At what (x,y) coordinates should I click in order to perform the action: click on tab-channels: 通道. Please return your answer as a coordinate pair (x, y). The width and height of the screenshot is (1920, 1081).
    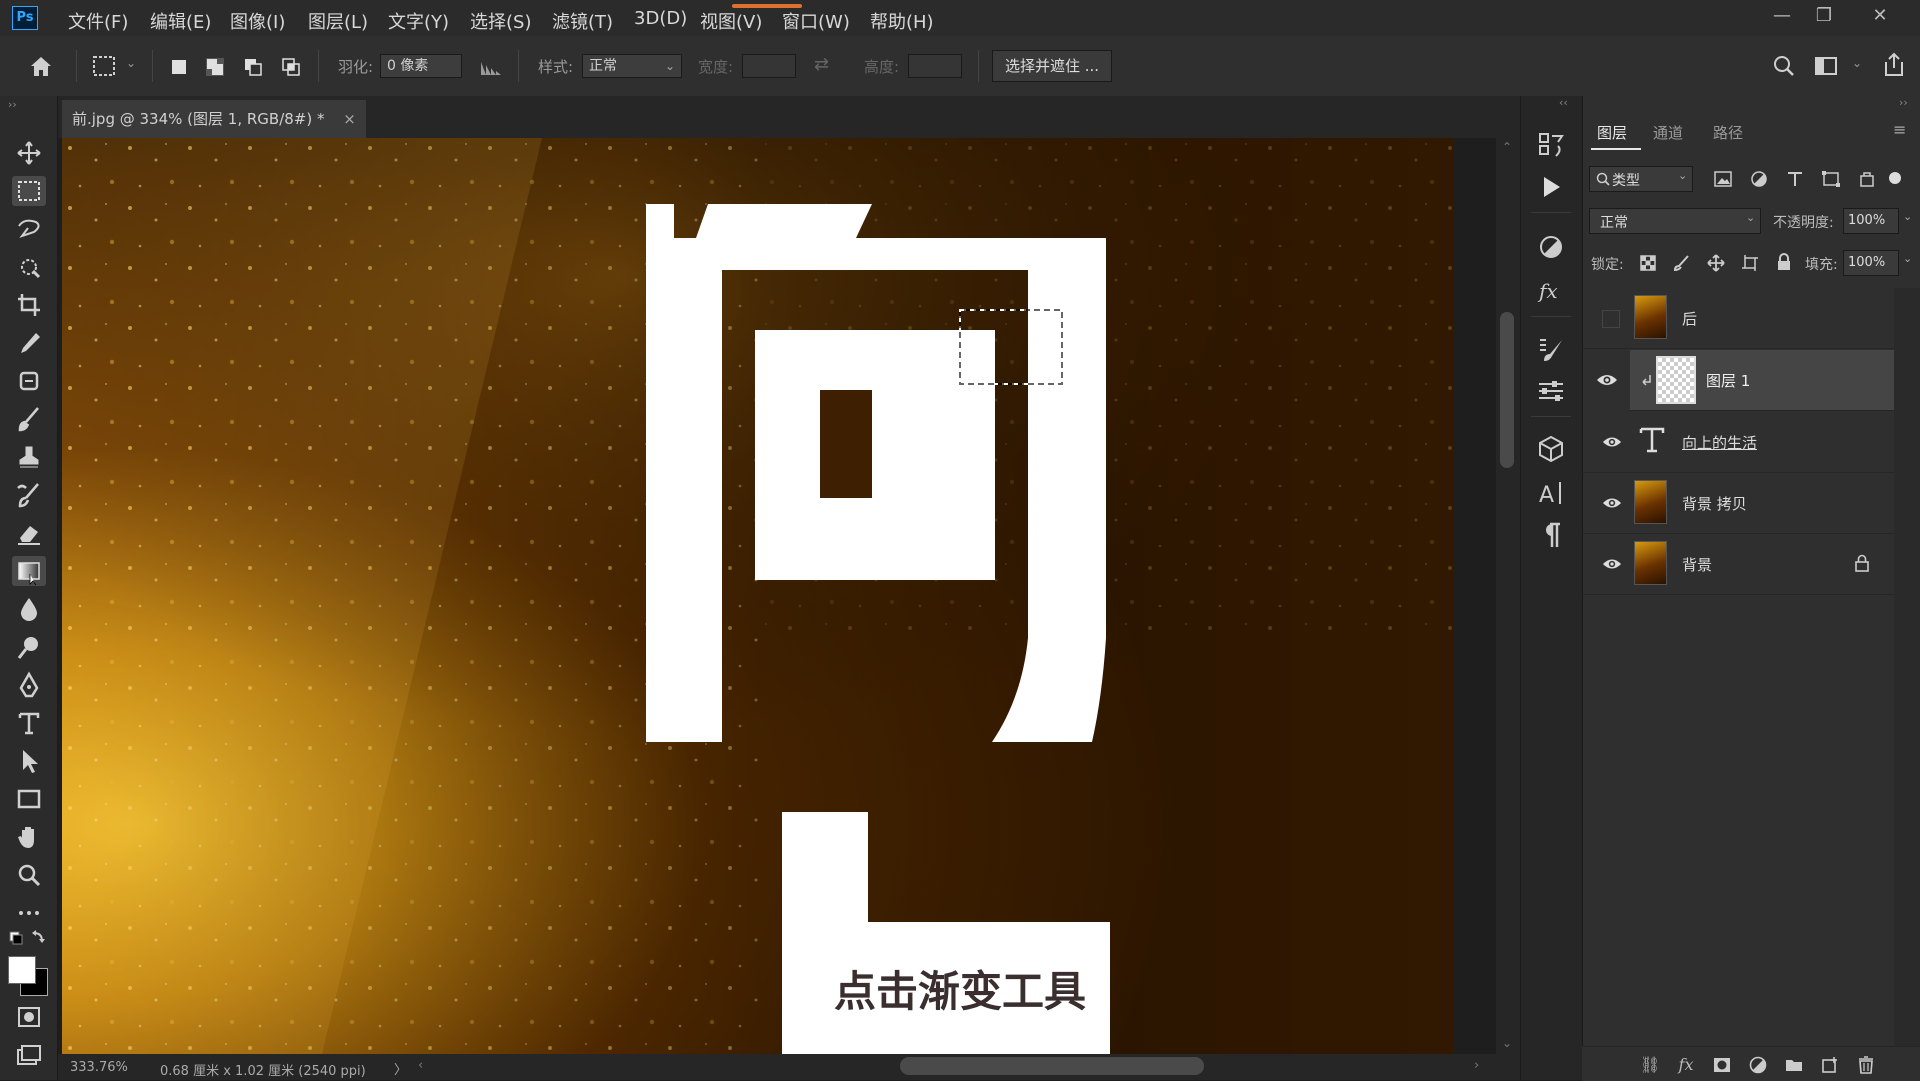
    Looking at the image, I should click on (1668, 132).